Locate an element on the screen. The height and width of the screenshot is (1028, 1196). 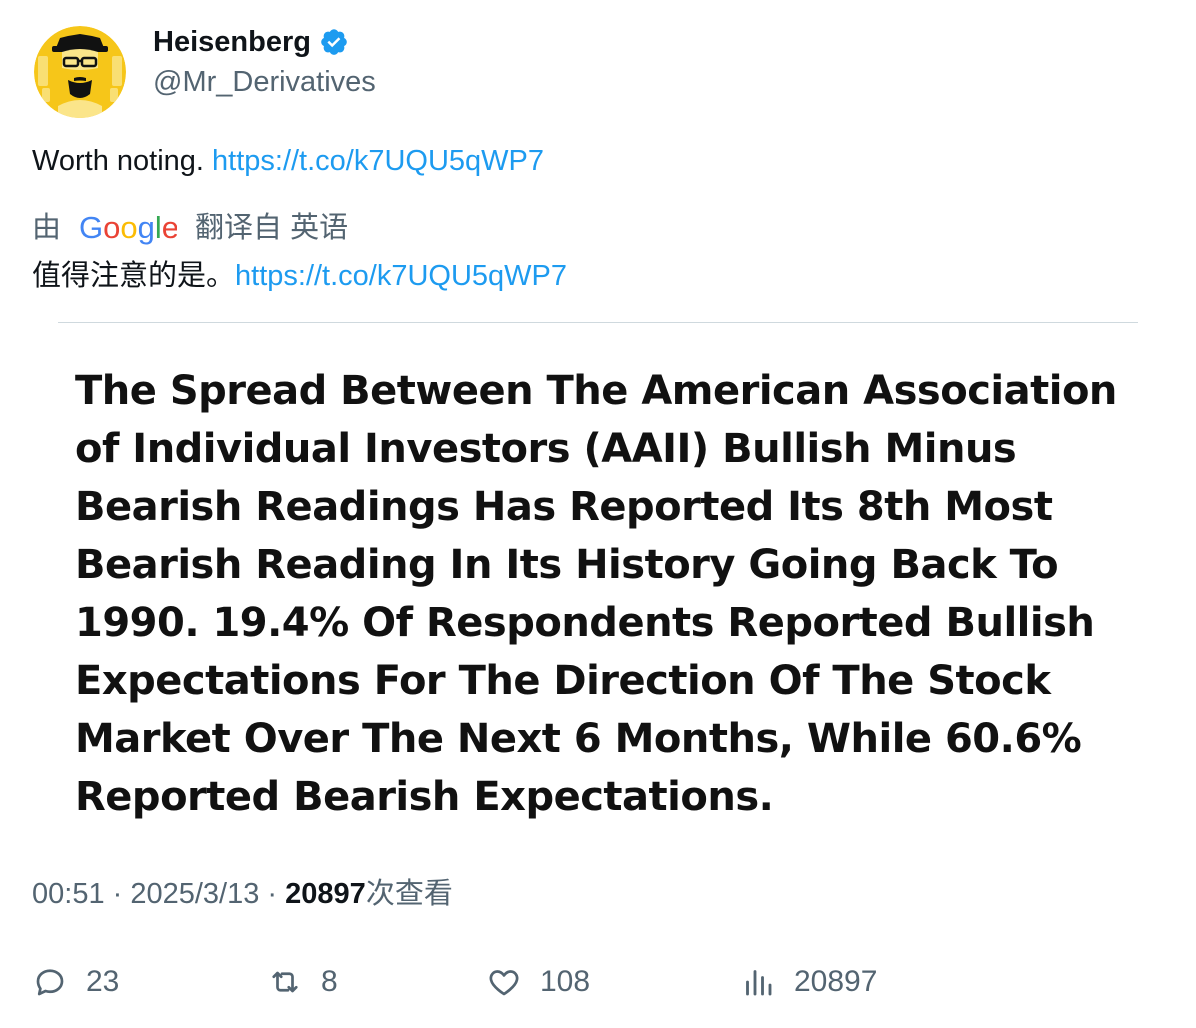
avatar is located at coordinates (80, 72).